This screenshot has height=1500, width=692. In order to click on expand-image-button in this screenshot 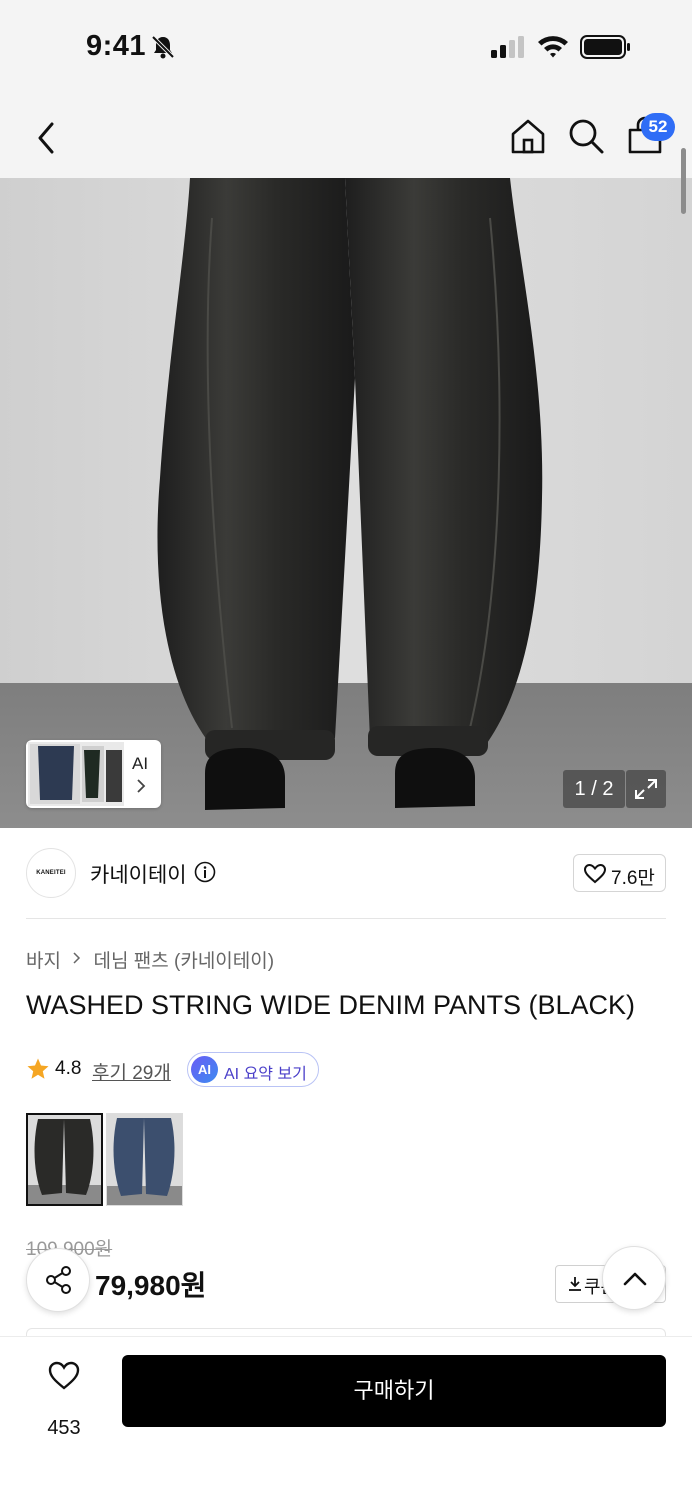, I will do `click(646, 789)`.